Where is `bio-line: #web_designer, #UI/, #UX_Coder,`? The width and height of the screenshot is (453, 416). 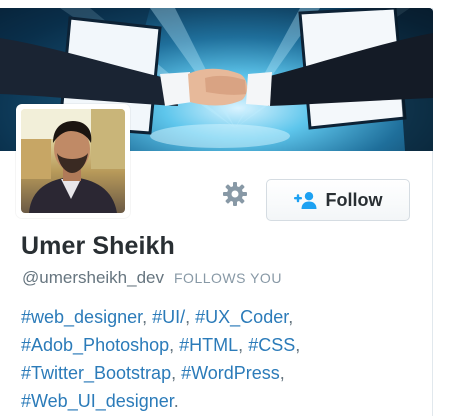
bio-line: #web_designer, #UI/, #UX_Coder, is located at coordinates (221, 317).